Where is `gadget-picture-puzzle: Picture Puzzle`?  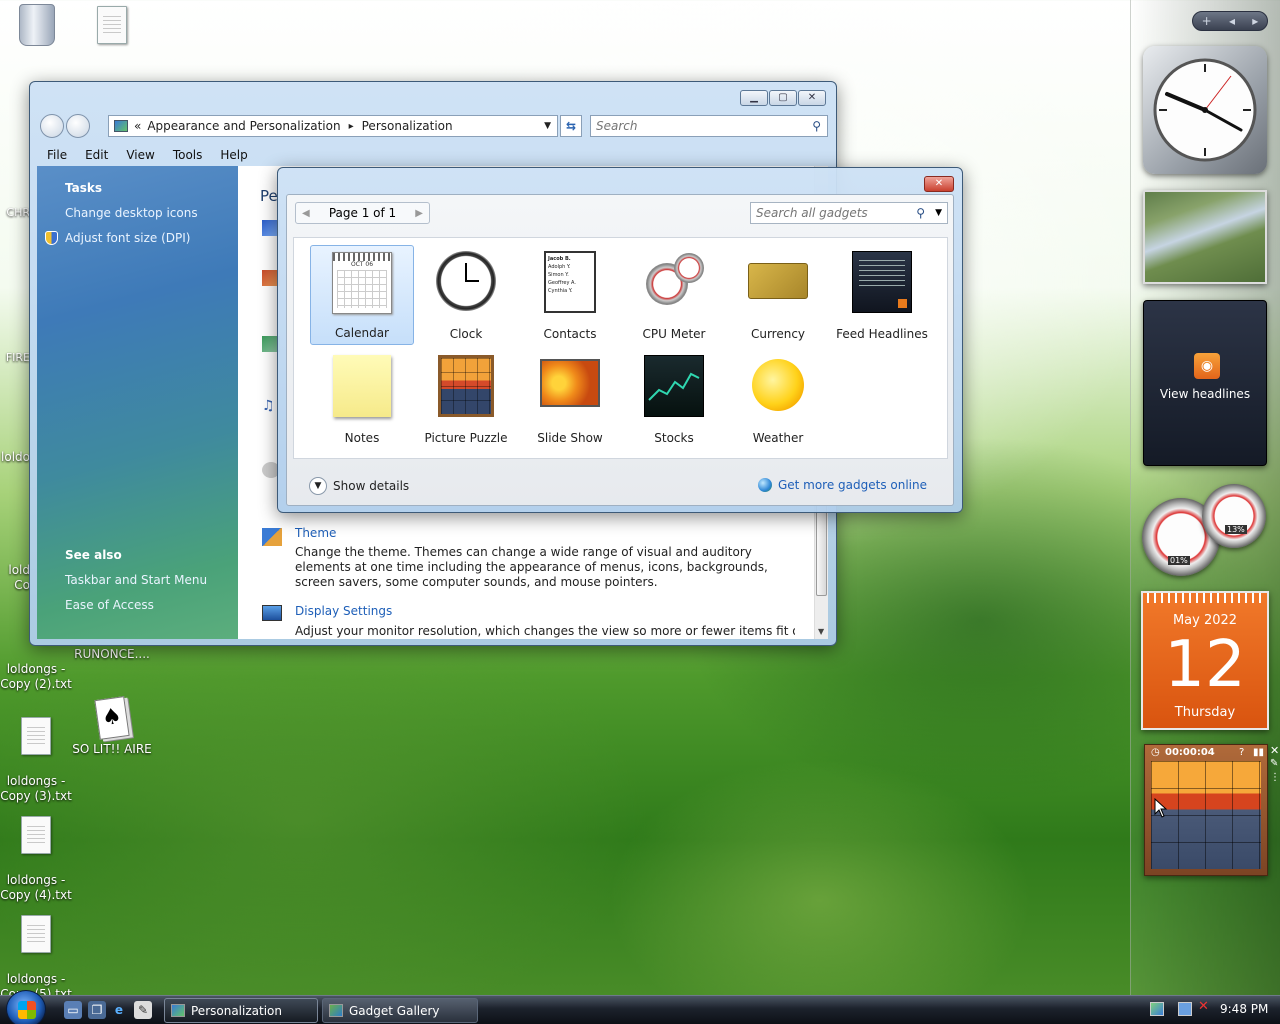 gadget-picture-puzzle: Picture Puzzle is located at coordinates (466, 399).